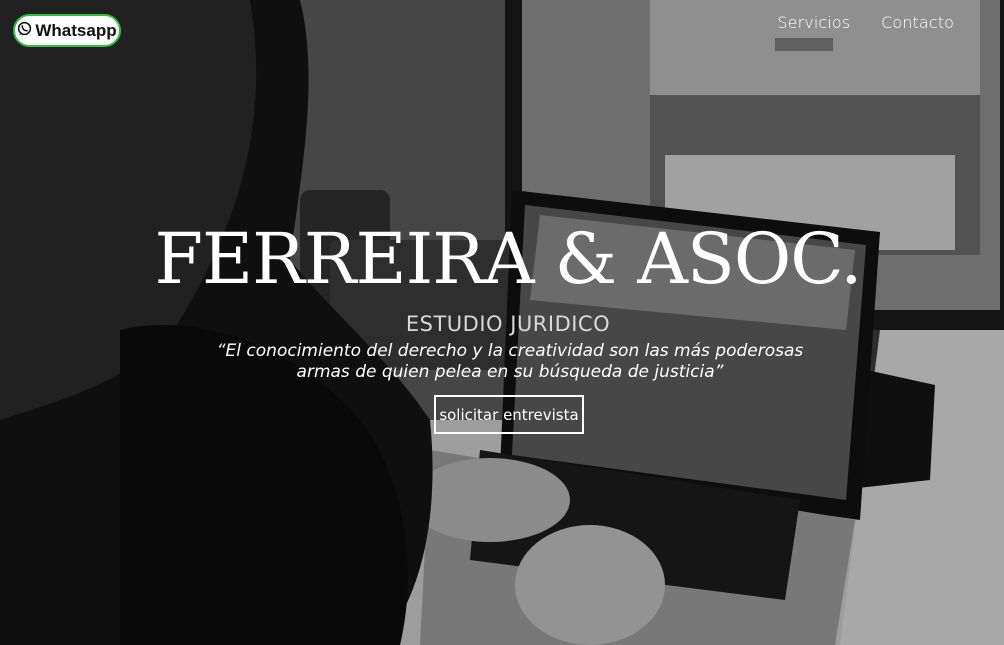 The image size is (1004, 645). What do you see at coordinates (76, 30) in the screenshot?
I see `whatsapp-label: Whatsapp` at bounding box center [76, 30].